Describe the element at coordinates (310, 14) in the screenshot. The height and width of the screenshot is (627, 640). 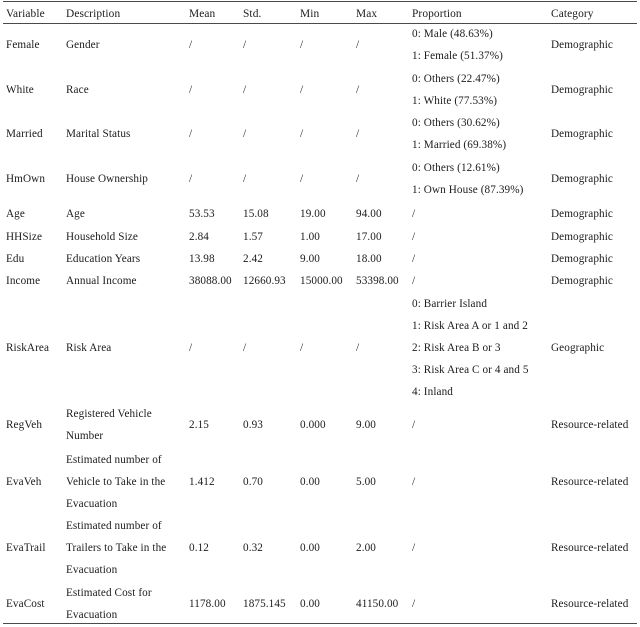
I see `column-header-min: Min` at that location.